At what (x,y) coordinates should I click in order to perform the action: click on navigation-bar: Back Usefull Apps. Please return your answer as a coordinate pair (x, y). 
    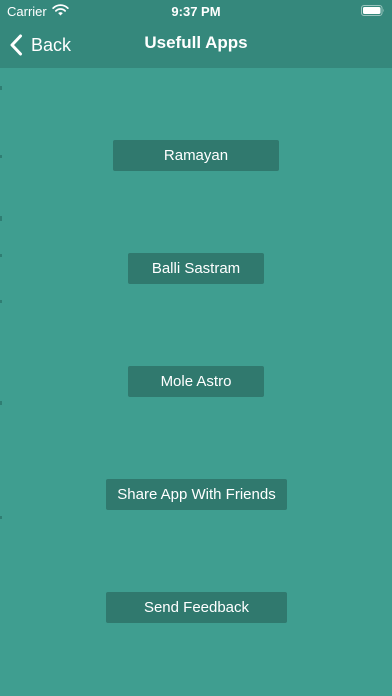
    Looking at the image, I should click on (196, 45).